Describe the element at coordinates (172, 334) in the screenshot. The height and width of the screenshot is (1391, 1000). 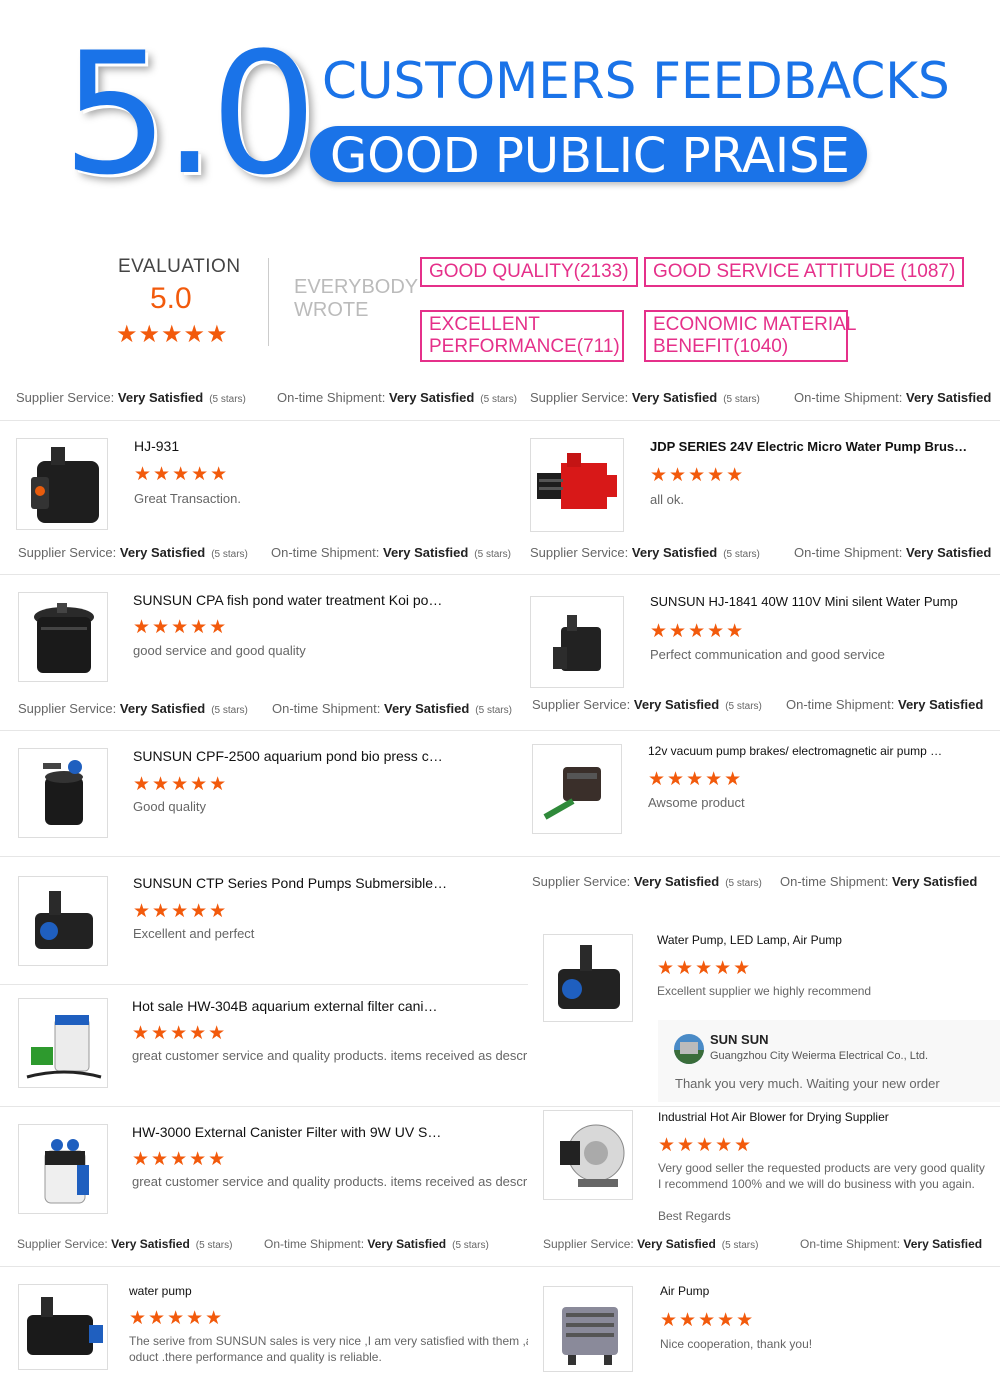
I see `evaluation-stars: ★★★★★` at that location.